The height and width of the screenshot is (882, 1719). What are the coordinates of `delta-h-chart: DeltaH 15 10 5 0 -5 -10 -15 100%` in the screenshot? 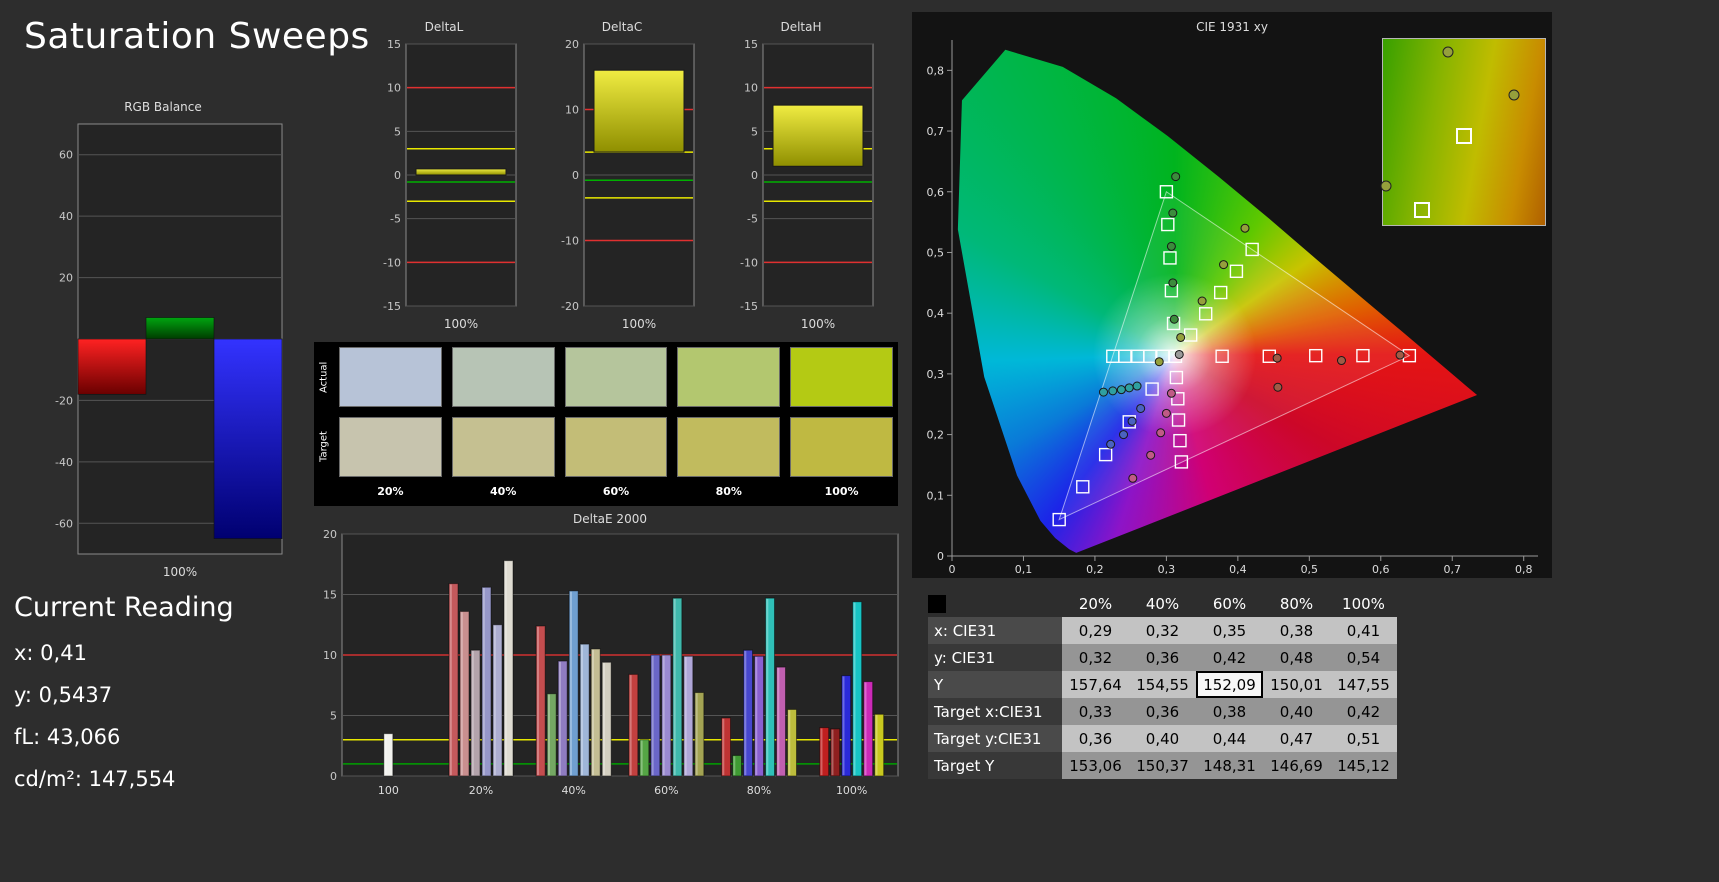 It's located at (801, 178).